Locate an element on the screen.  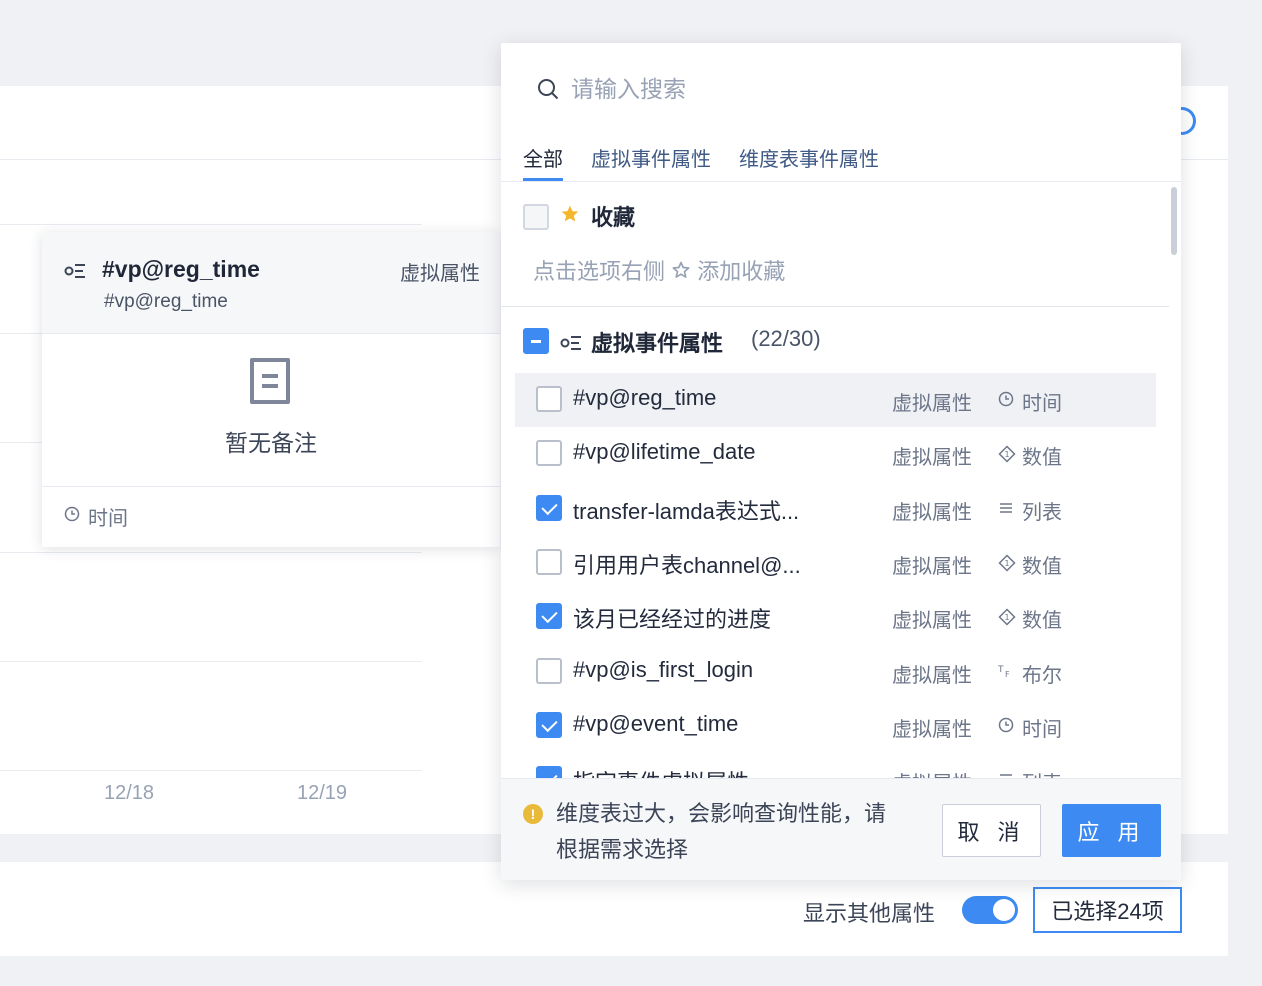
list-item: #vp@reg_time 虚拟属性 时间 is located at coordinates (835, 400).